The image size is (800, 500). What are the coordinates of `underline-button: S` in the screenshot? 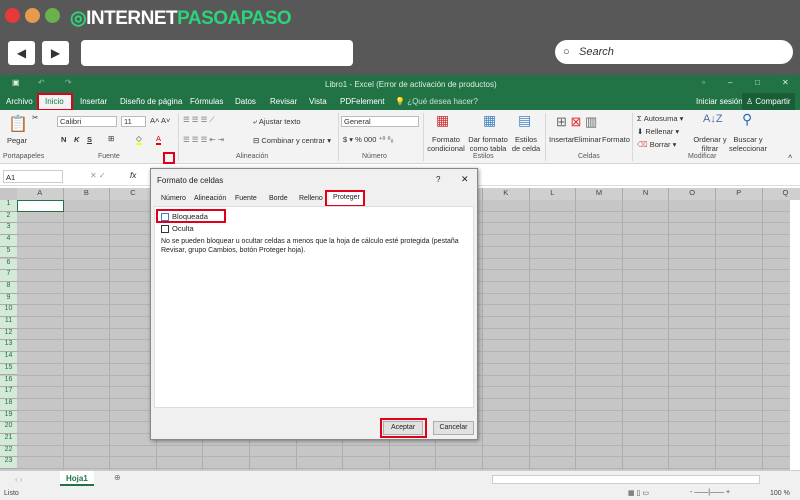 It's located at (89, 139).